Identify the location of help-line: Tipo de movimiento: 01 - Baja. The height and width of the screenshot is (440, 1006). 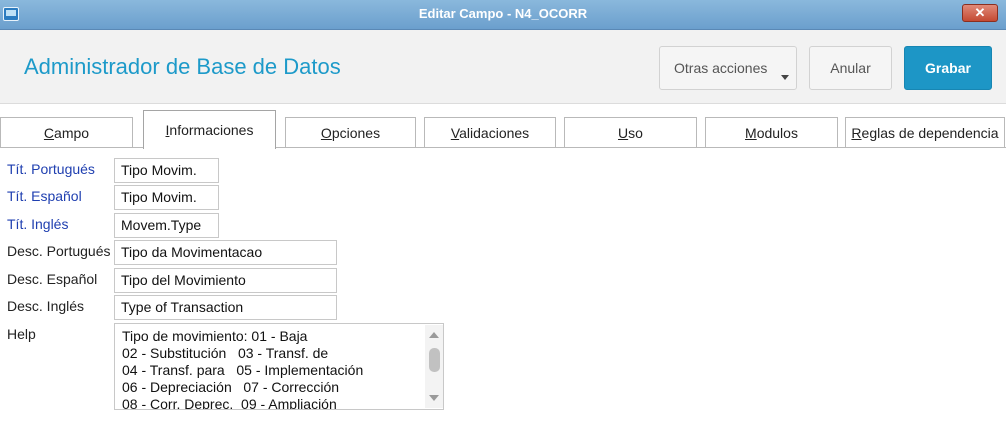
(215, 336).